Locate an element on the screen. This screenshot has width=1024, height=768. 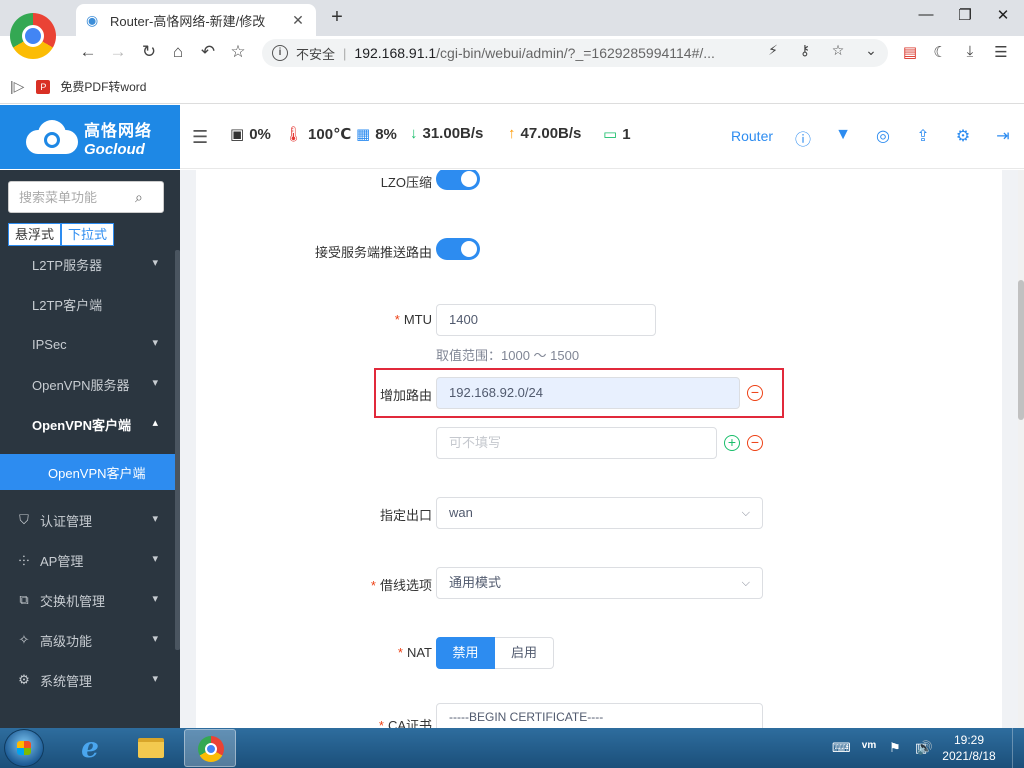
ie-icon: e is located at coordinates (90, 748).